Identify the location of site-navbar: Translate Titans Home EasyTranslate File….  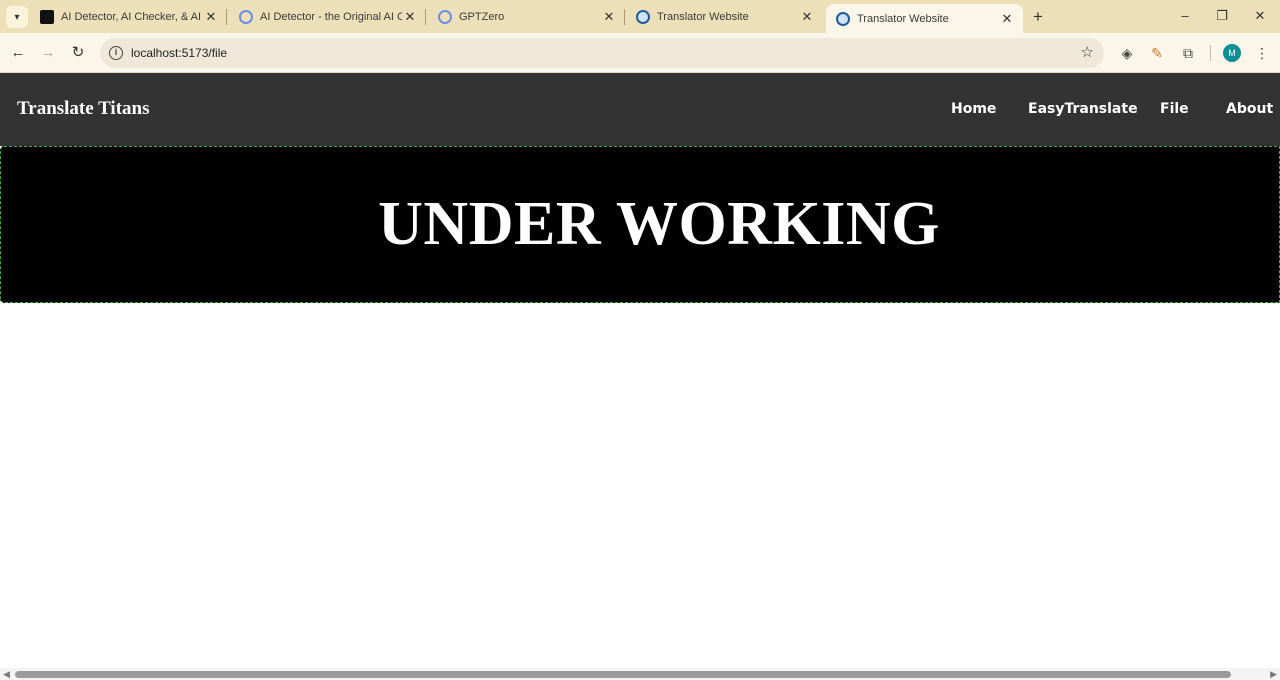
(640, 109).